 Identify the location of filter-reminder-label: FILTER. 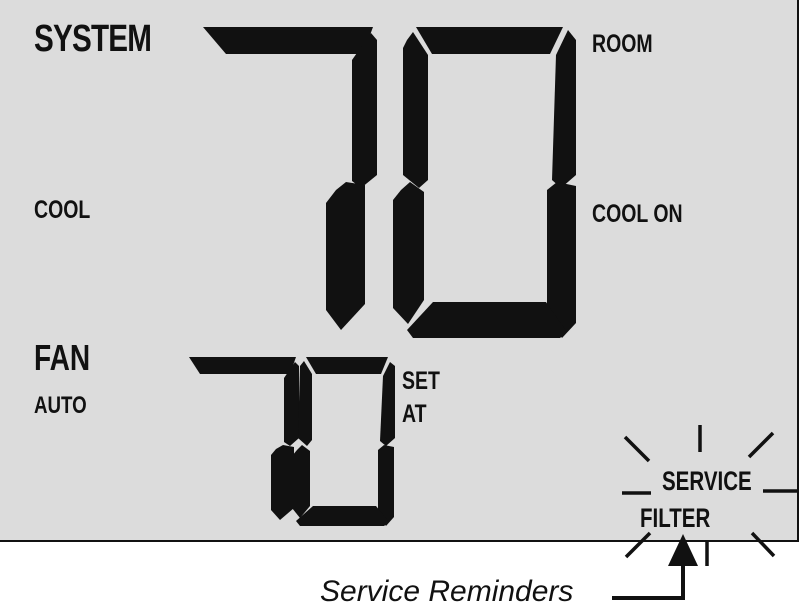
(675, 518).